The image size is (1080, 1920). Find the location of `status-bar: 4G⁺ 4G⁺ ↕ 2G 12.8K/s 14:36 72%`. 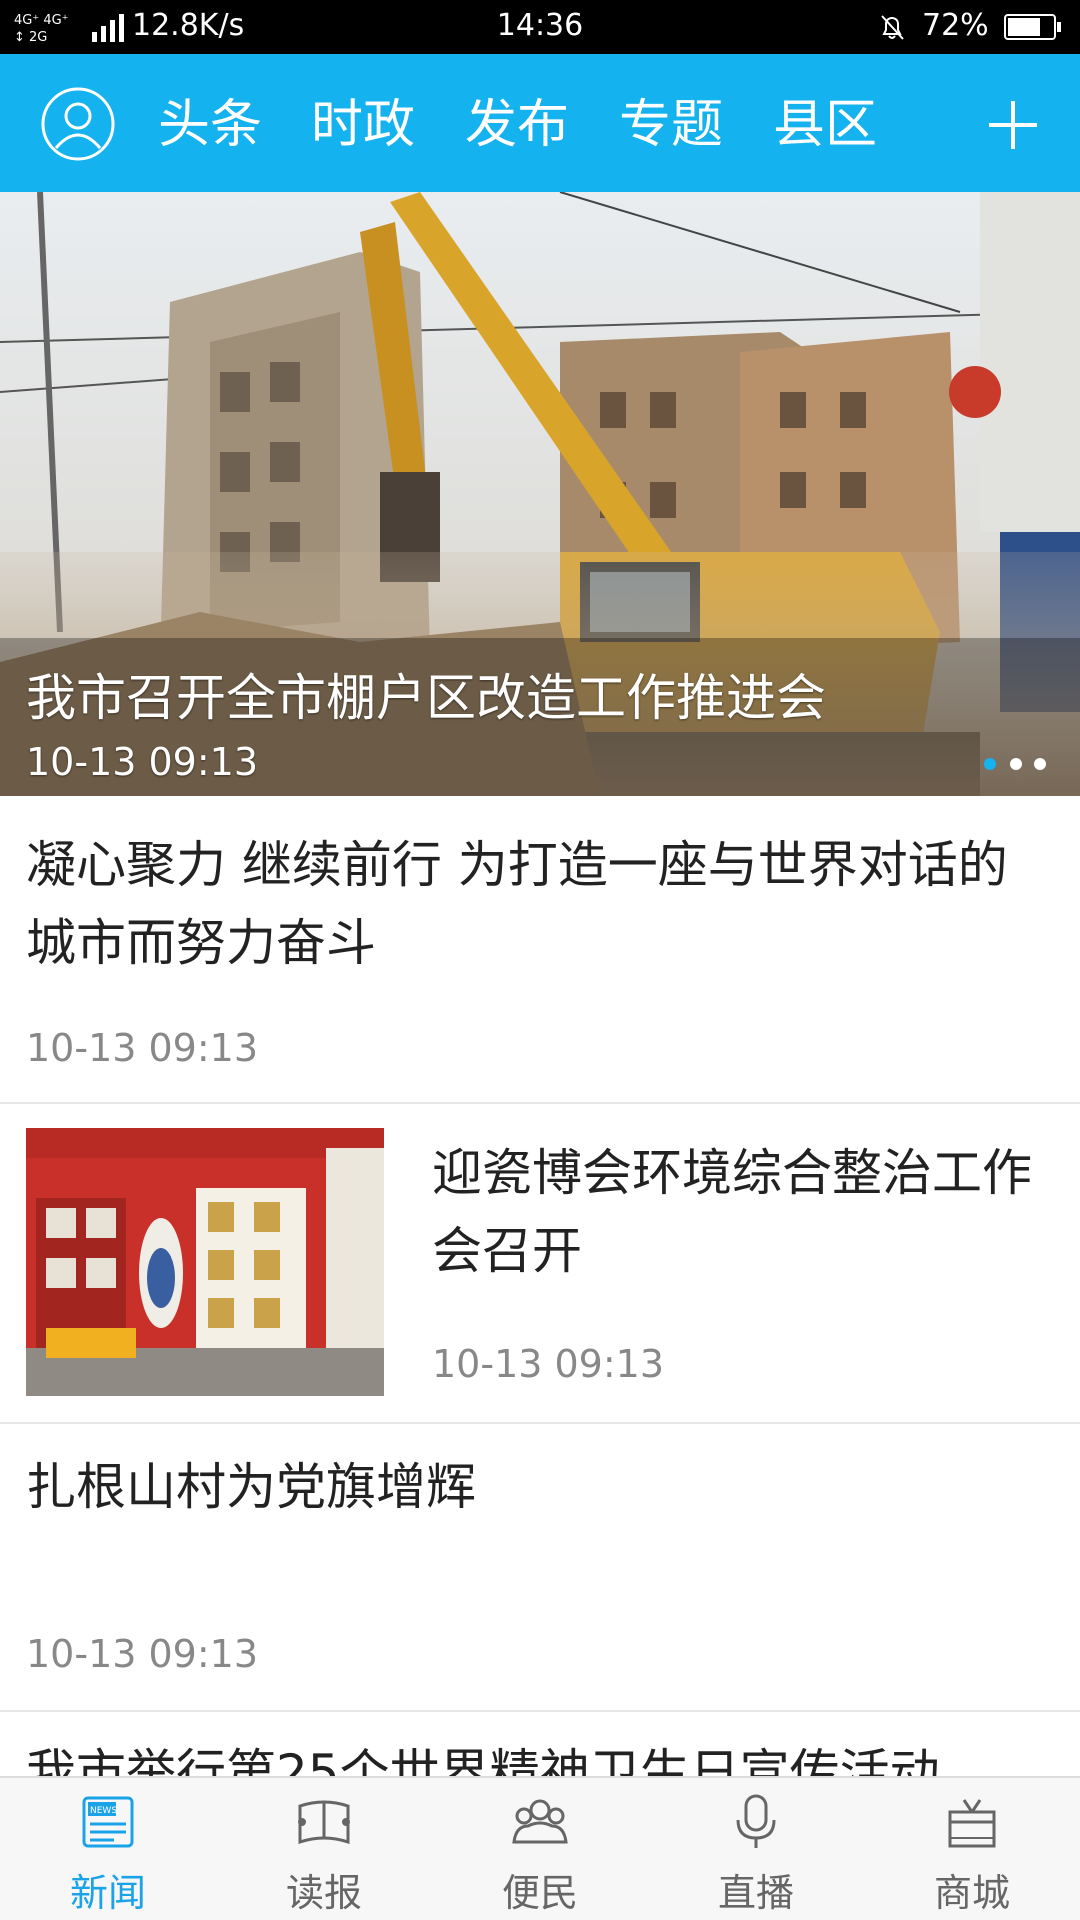

status-bar: 4G⁺ 4G⁺ ↕ 2G 12.8K/s 14:36 72% is located at coordinates (540, 27).